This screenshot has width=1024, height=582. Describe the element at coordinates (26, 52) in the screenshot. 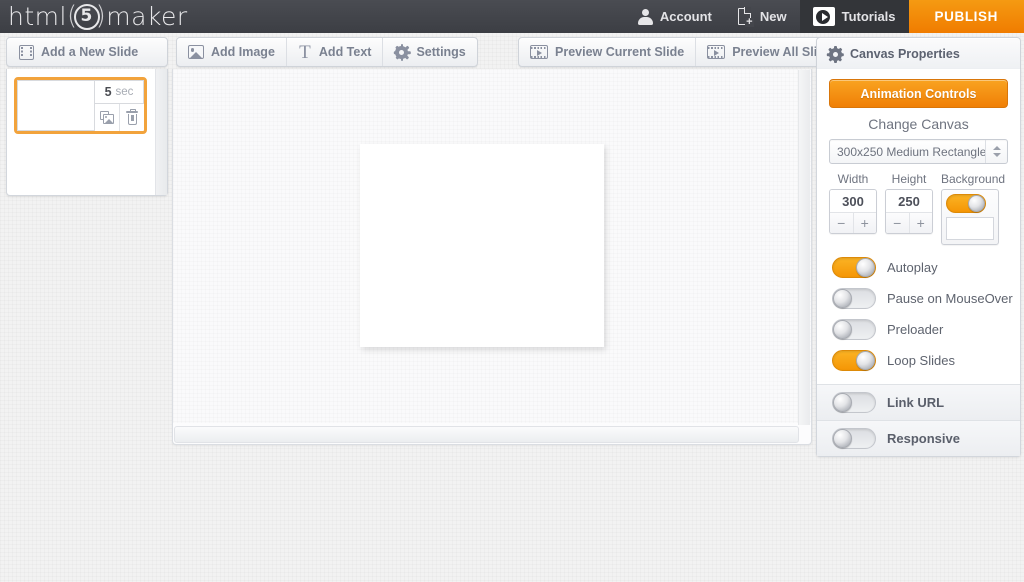

I see `film-strip-icon` at that location.